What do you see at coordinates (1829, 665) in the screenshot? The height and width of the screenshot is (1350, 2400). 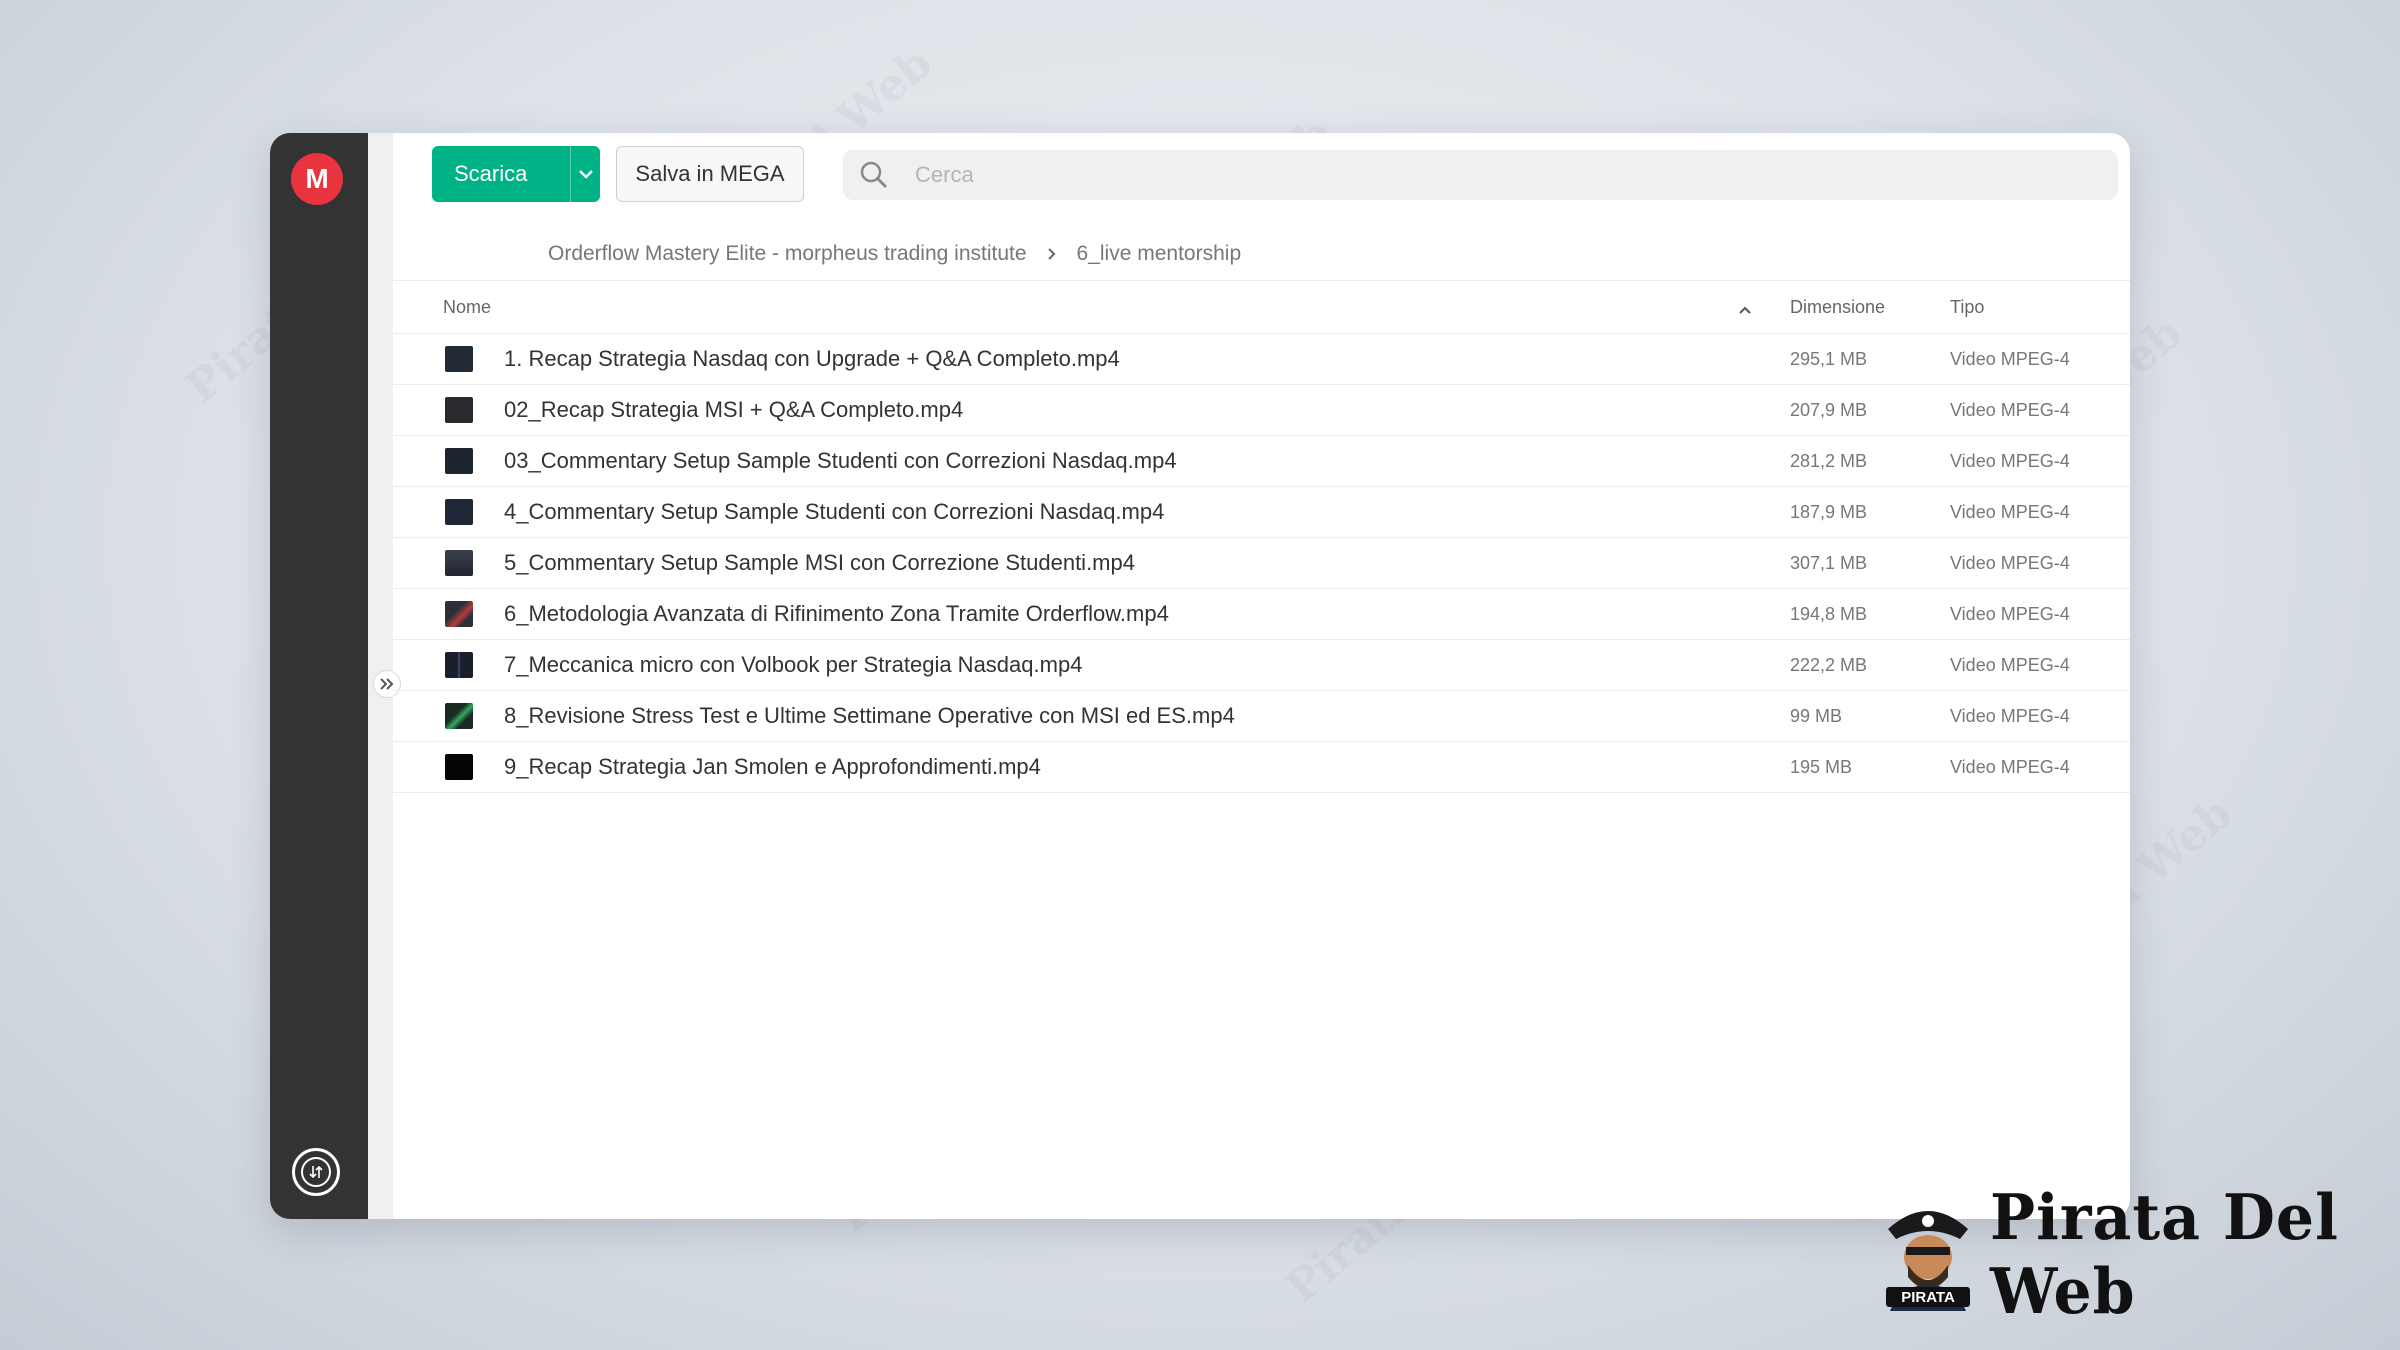 I see `file-size: 222,2 MB` at bounding box center [1829, 665].